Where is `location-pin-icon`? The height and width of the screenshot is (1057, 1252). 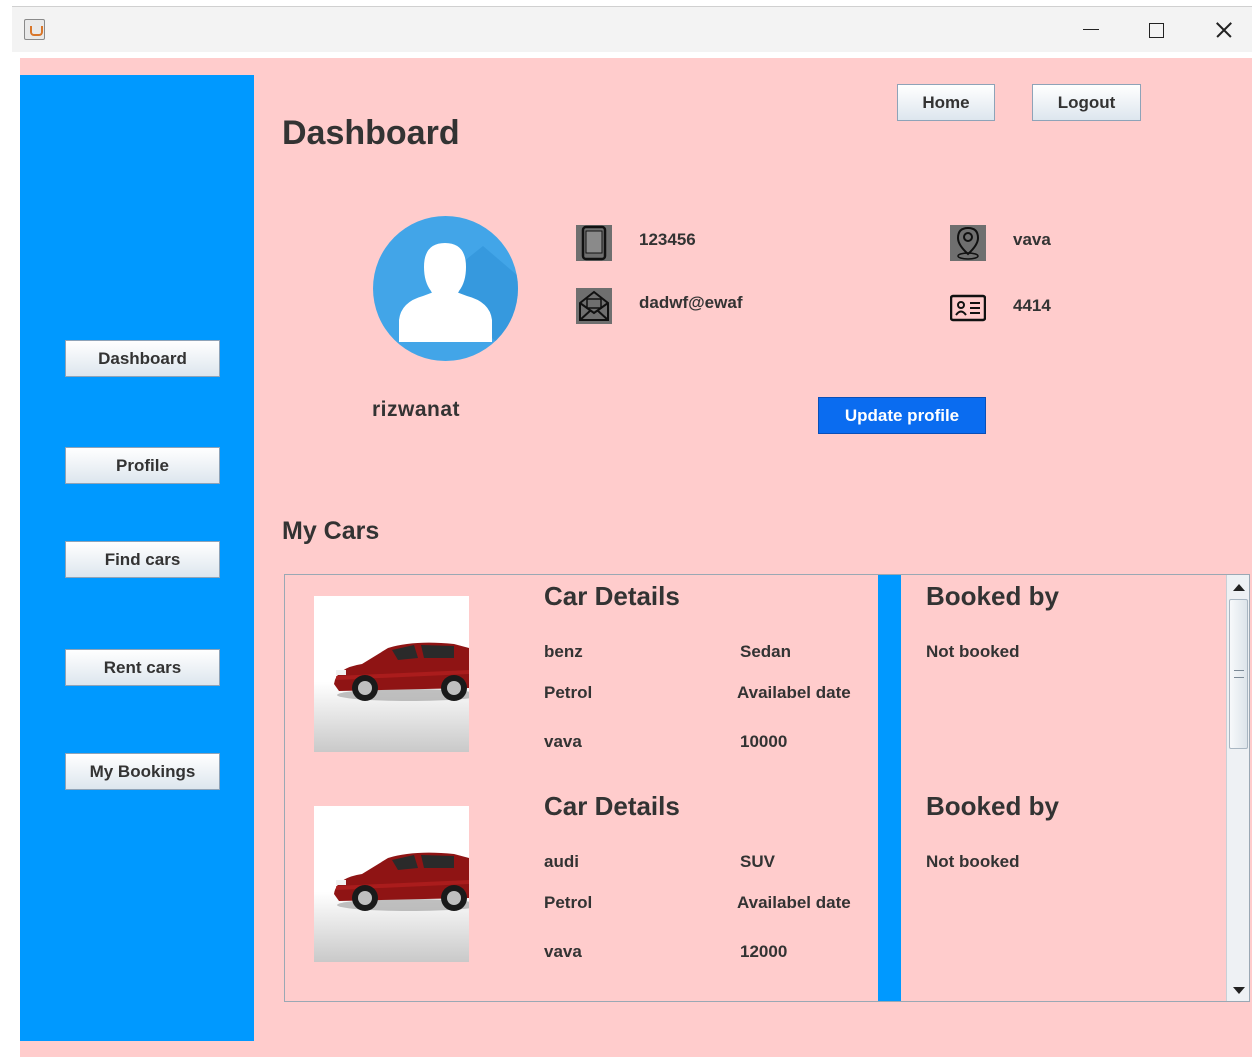 location-pin-icon is located at coordinates (968, 243).